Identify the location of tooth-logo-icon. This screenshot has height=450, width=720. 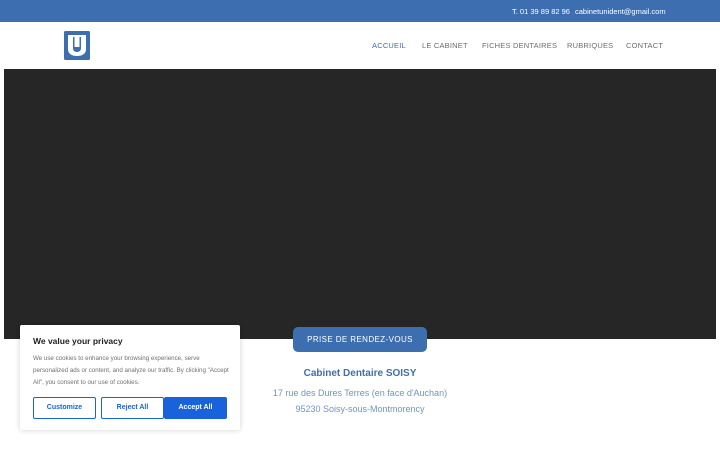
(77, 45).